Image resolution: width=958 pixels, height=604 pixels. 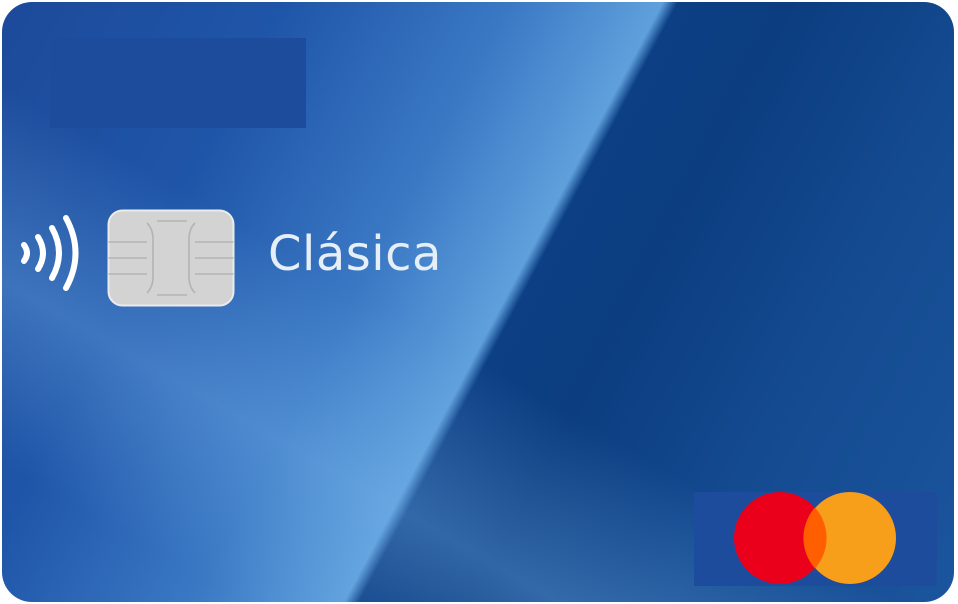 I want to click on contactless-icon, so click(x=50, y=253).